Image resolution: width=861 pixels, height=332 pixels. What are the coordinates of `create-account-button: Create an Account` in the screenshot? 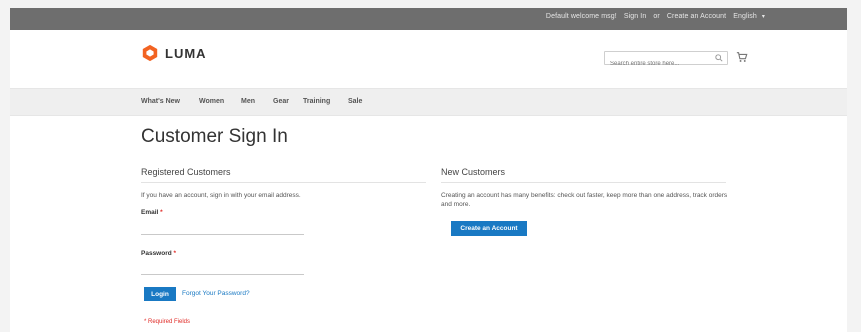 It's located at (489, 228).